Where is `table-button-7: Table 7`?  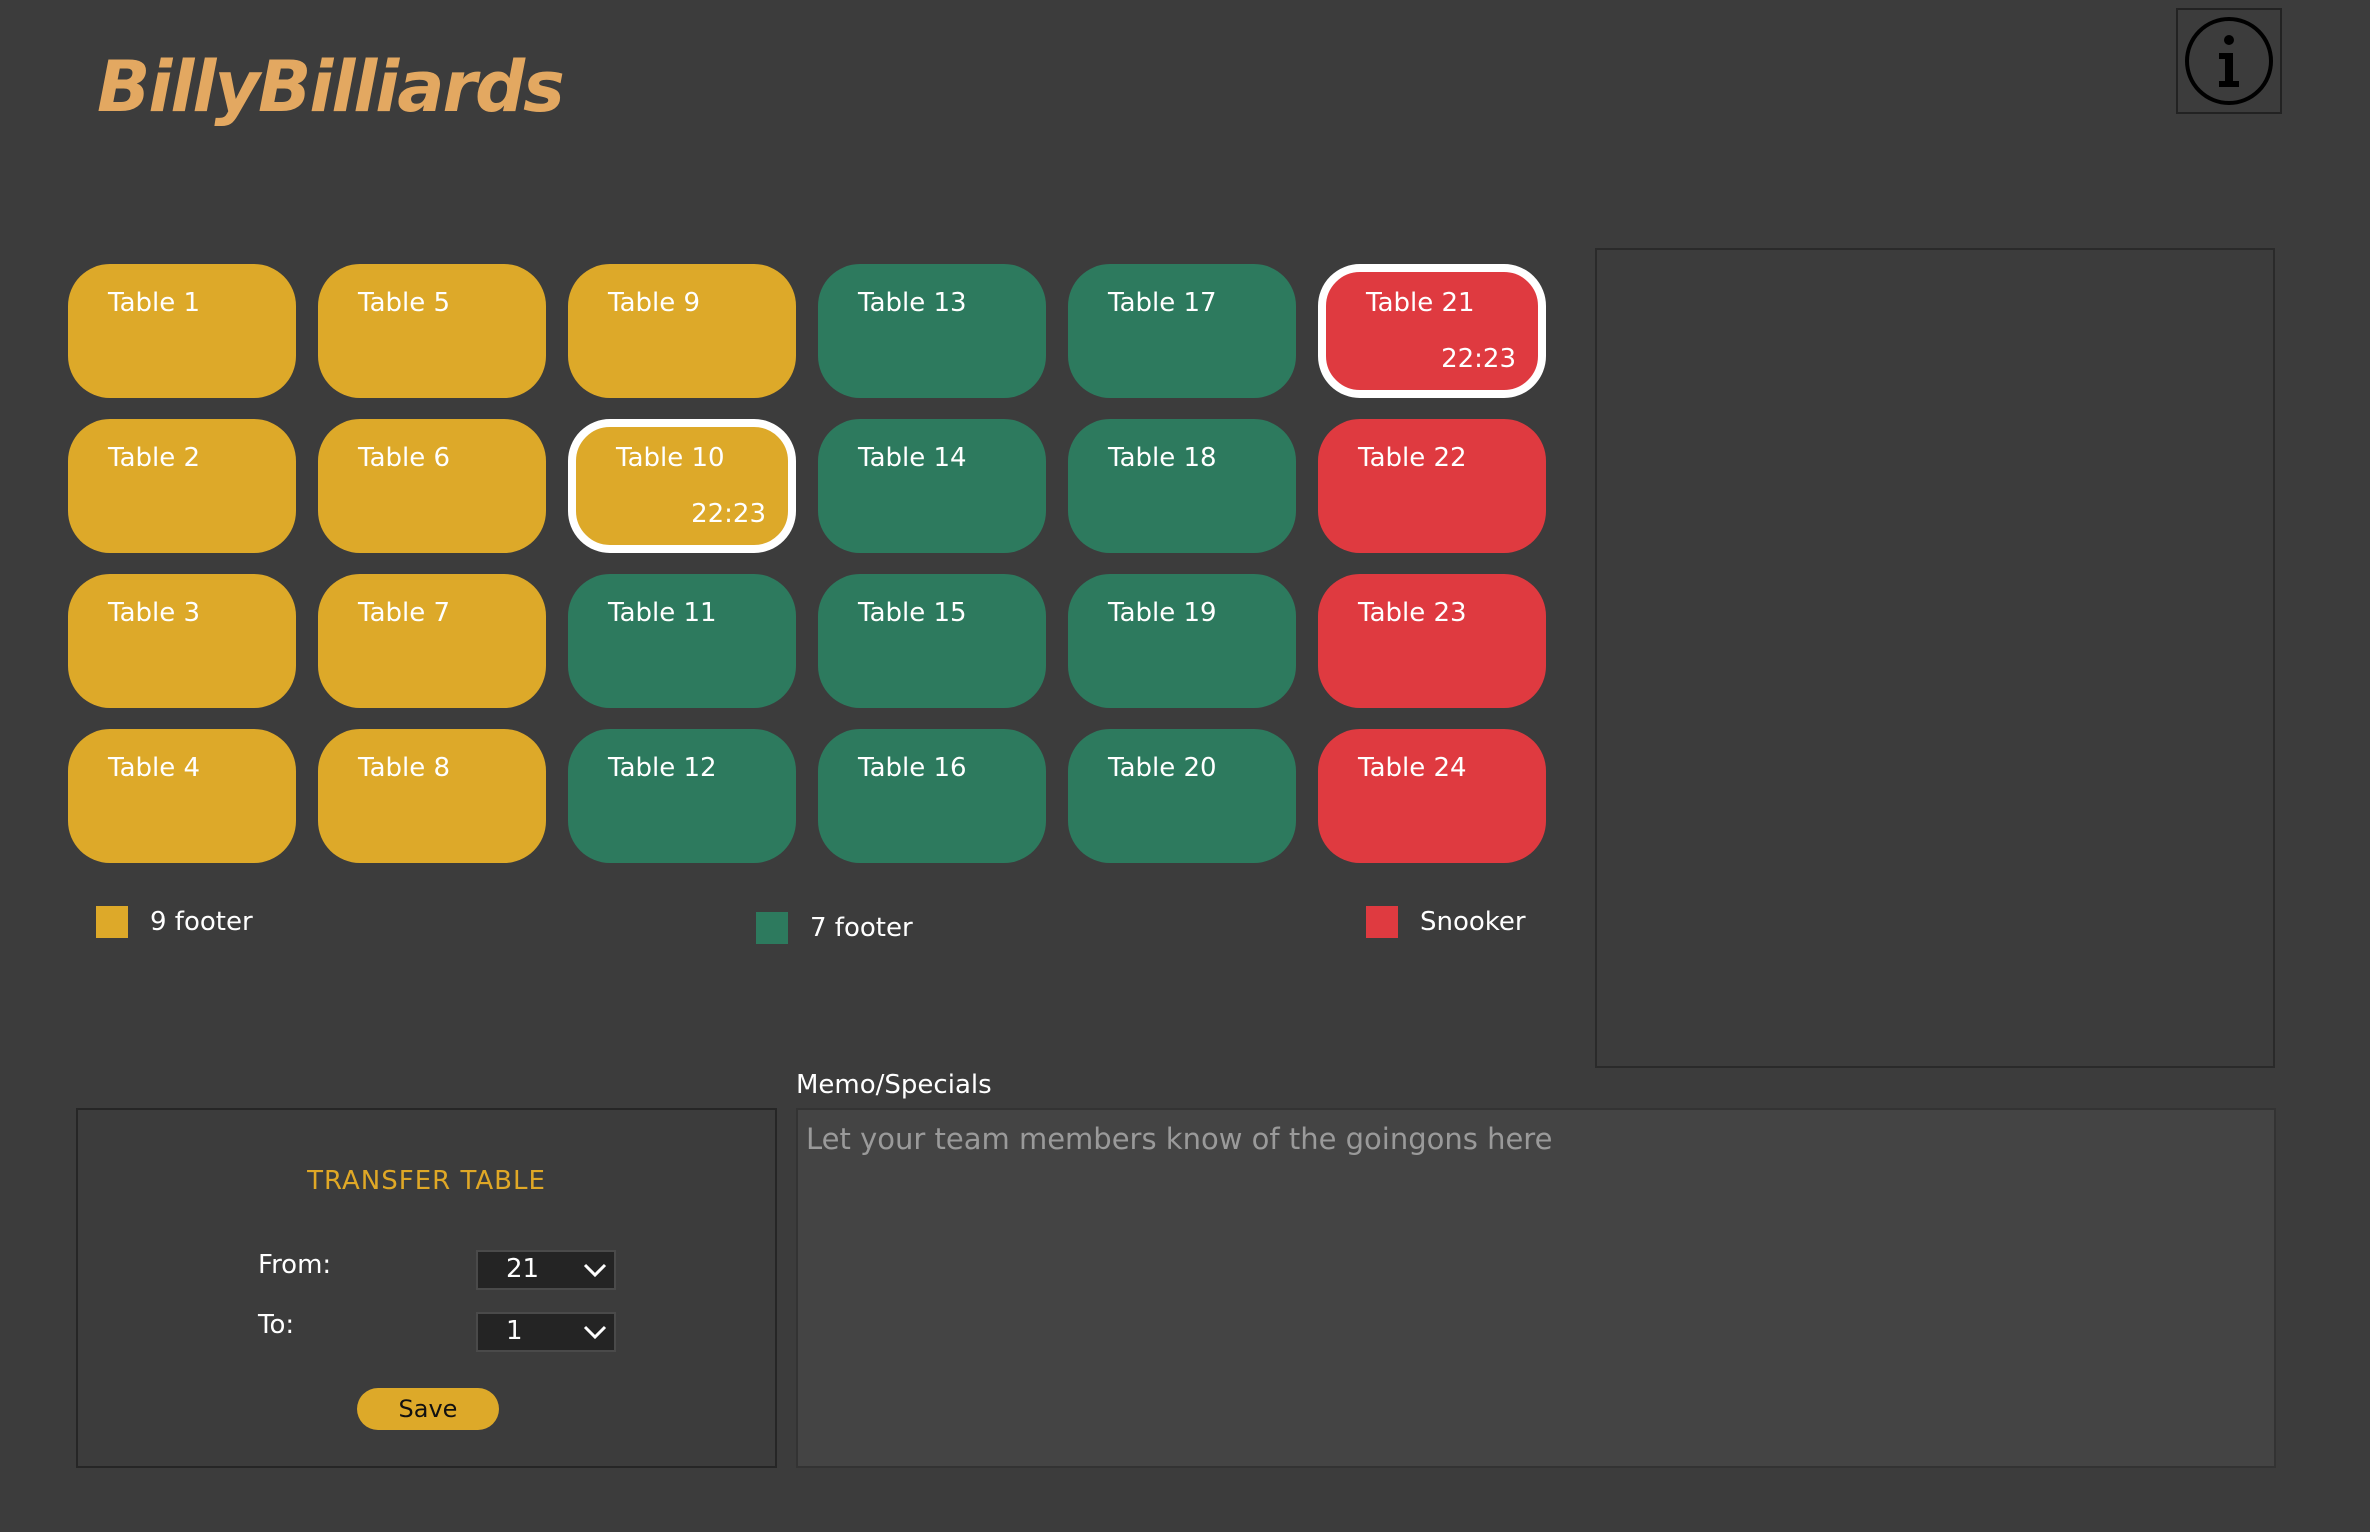 table-button-7: Table 7 is located at coordinates (432, 641).